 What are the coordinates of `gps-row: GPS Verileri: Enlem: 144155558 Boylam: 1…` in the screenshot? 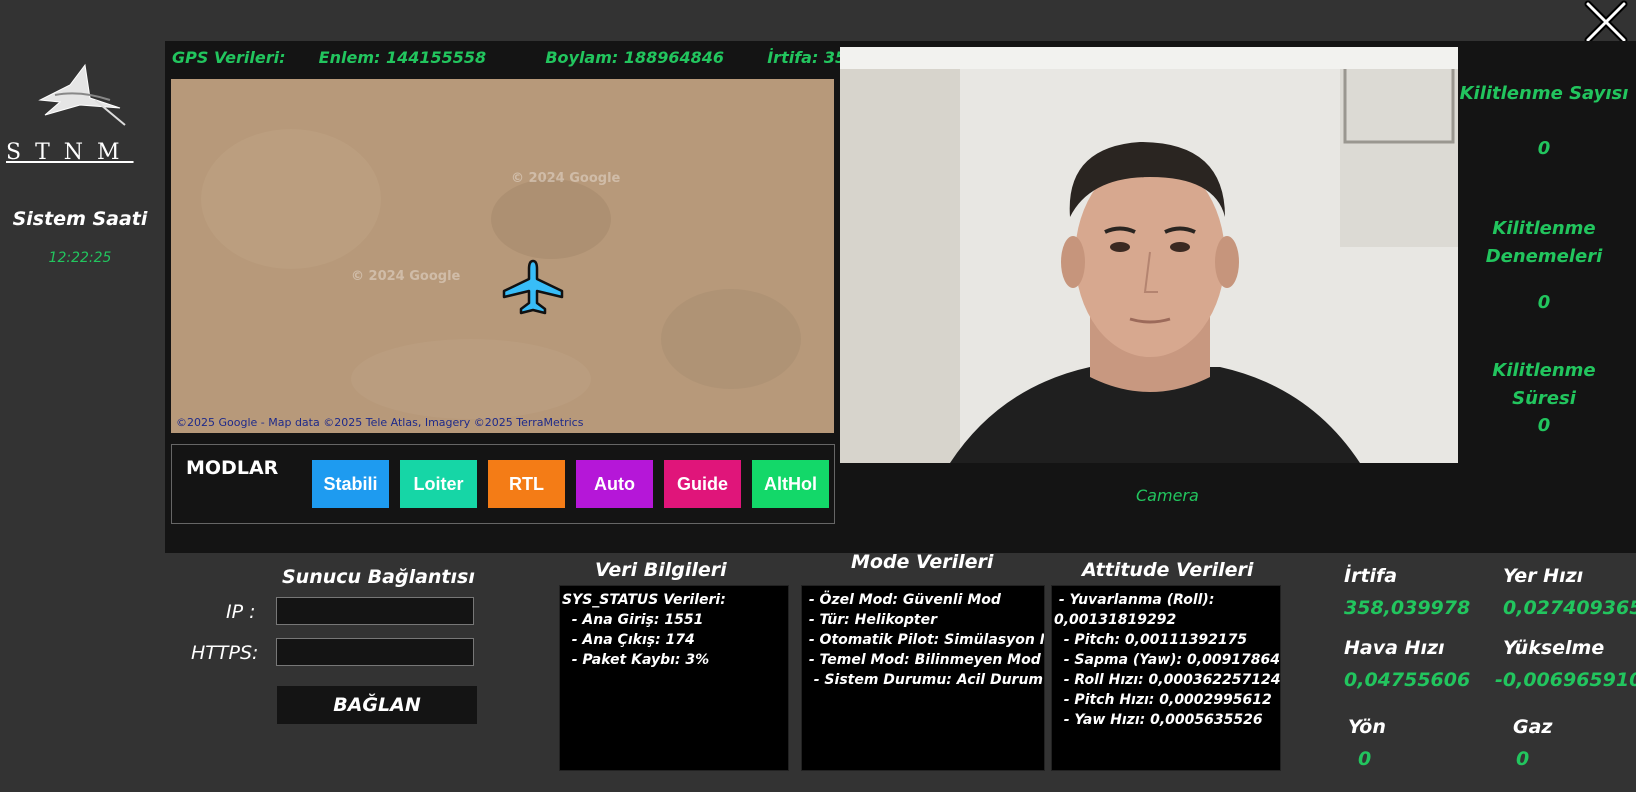 It's located at (531, 57).